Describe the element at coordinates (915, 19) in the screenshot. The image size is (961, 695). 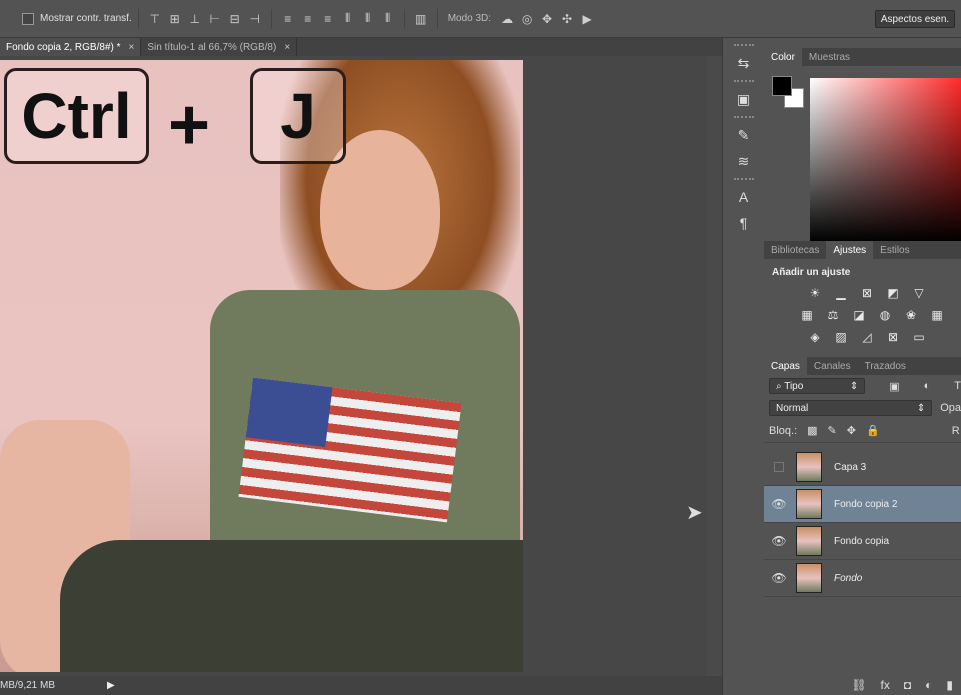
I see `workspace-button: Aspectos esen.` at that location.